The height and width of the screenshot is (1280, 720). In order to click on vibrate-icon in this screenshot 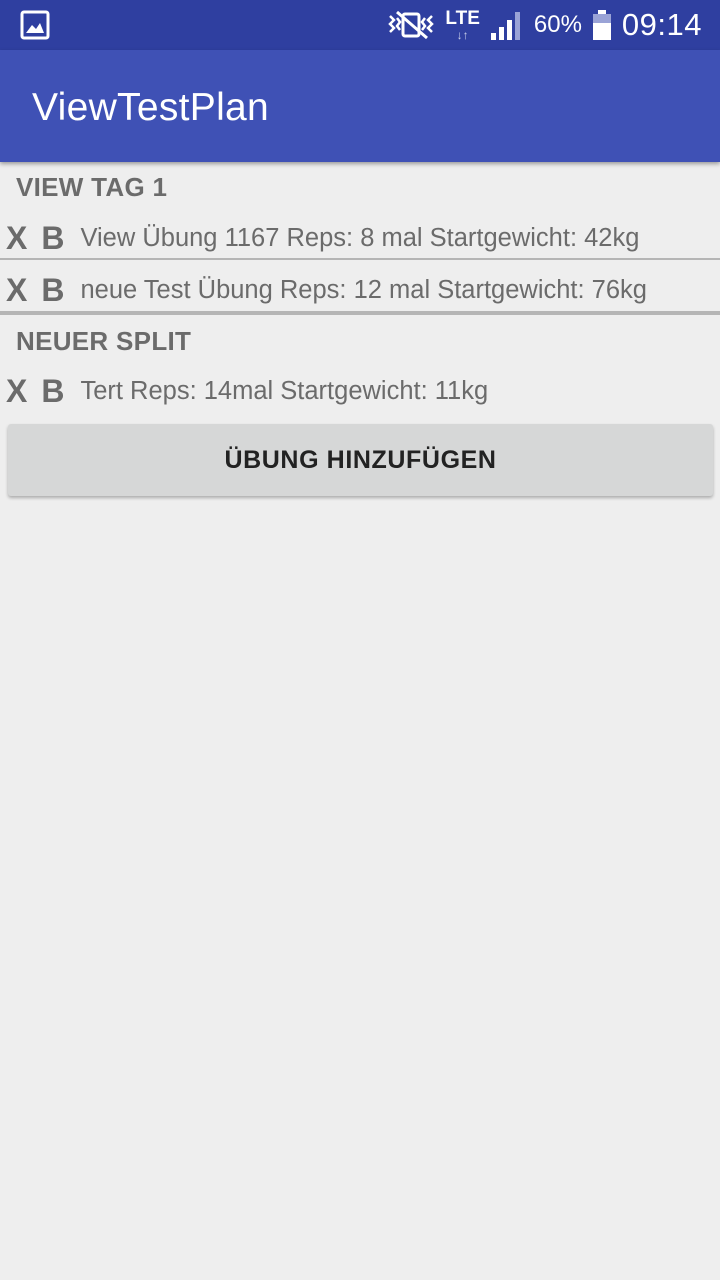, I will do `click(411, 25)`.